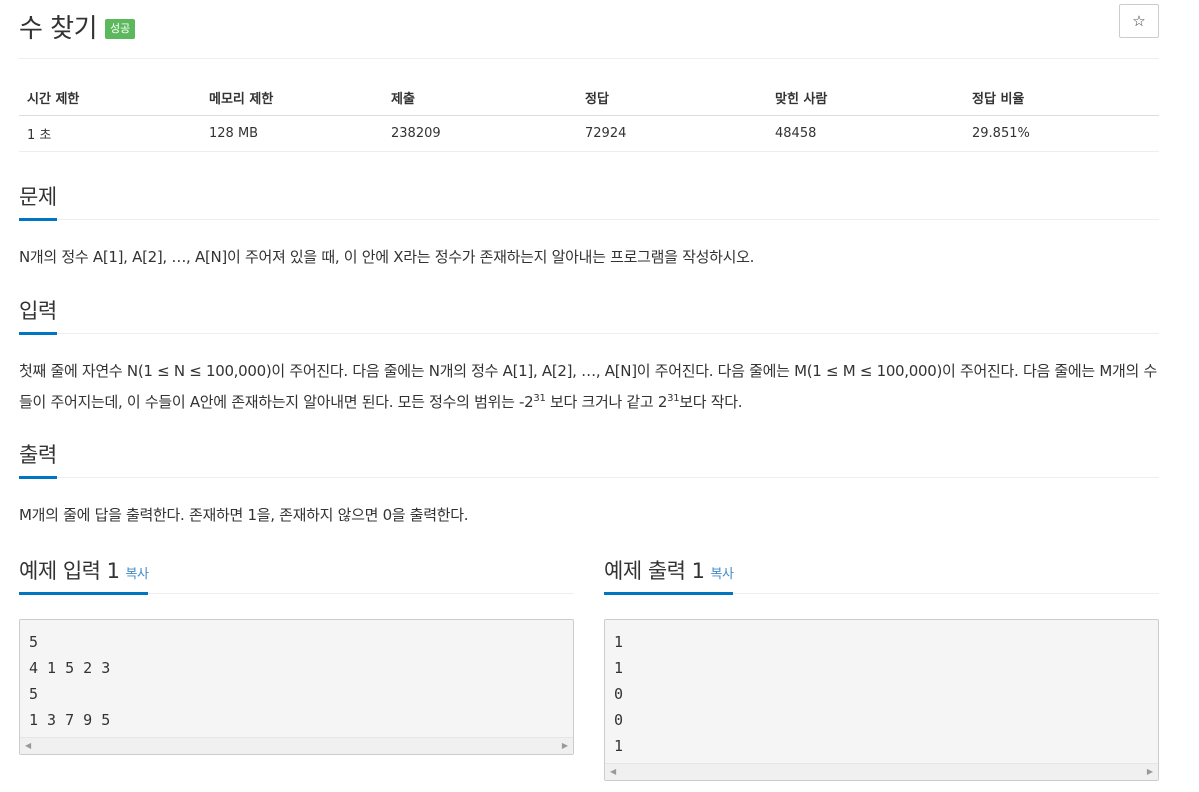  What do you see at coordinates (589, 459) in the screenshot?
I see `output-section-header: 출력` at bounding box center [589, 459].